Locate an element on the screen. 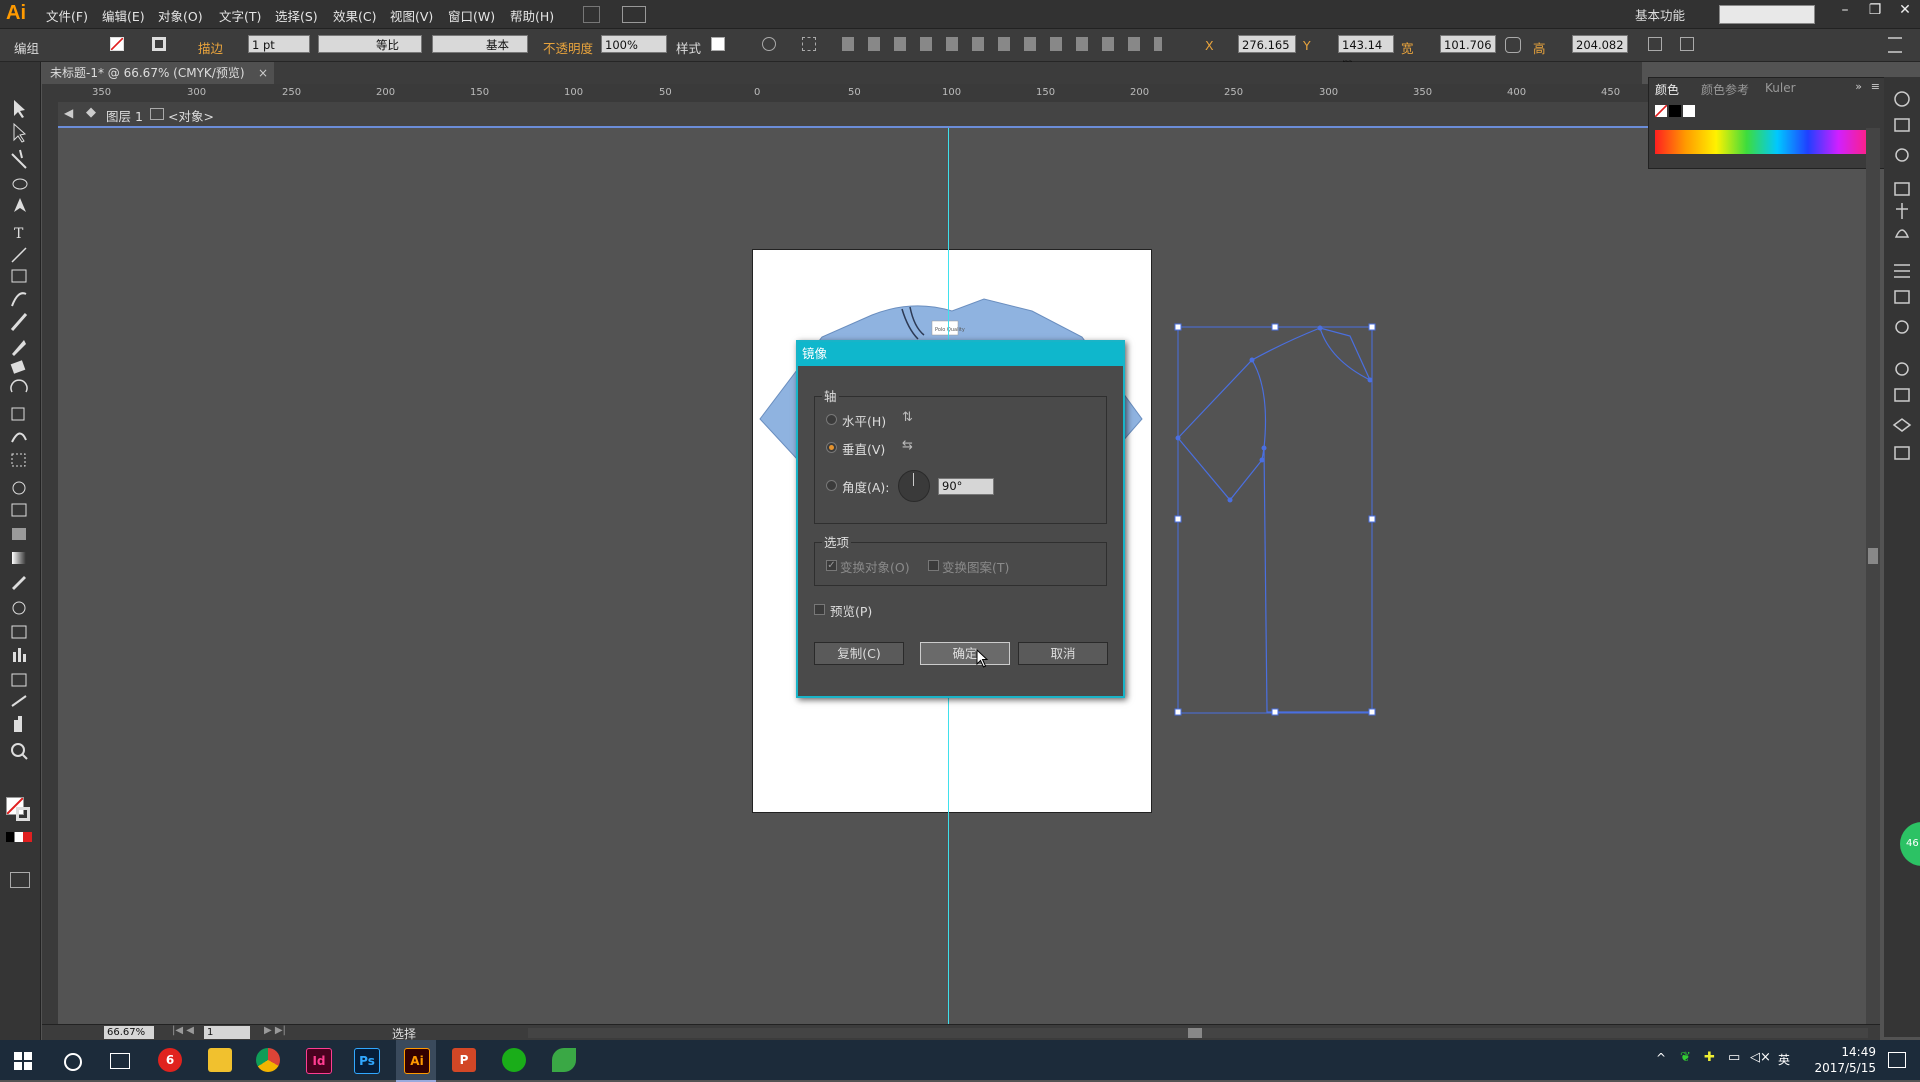 This screenshot has height=1082, width=1920. cortana-search-icon is located at coordinates (73, 1062).